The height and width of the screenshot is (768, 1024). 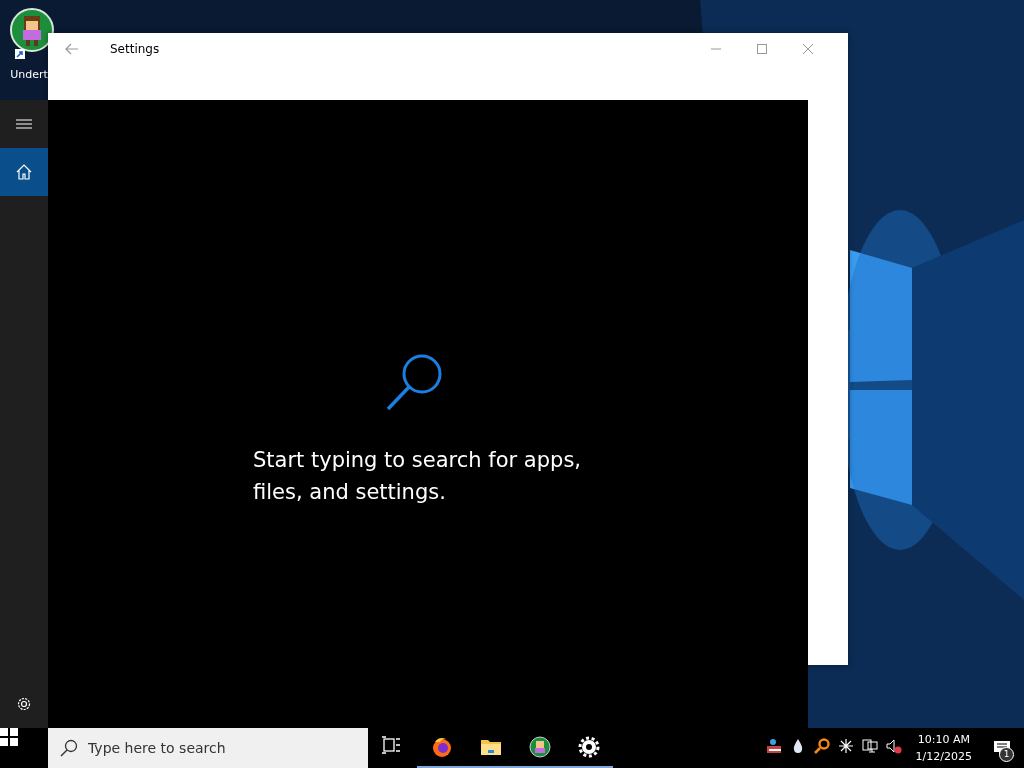 What do you see at coordinates (1006, 754) in the screenshot?
I see `notification-count-badge: 1` at bounding box center [1006, 754].